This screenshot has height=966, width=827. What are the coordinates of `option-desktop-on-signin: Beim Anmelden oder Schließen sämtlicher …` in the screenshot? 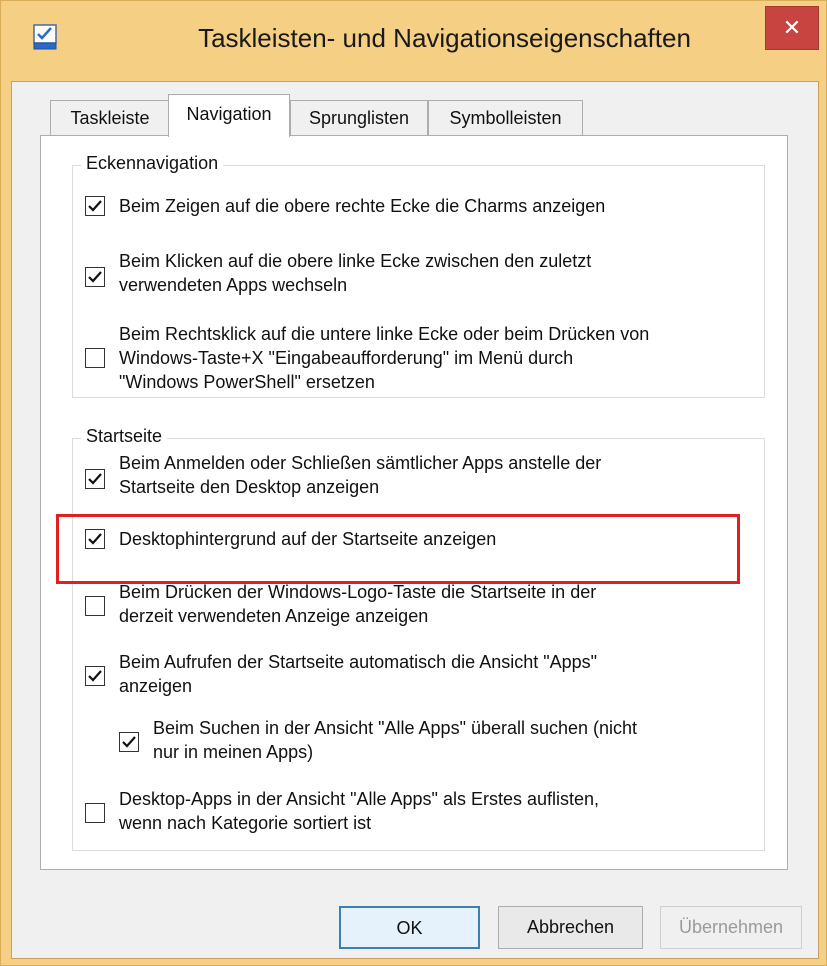 It's located at (420, 477).